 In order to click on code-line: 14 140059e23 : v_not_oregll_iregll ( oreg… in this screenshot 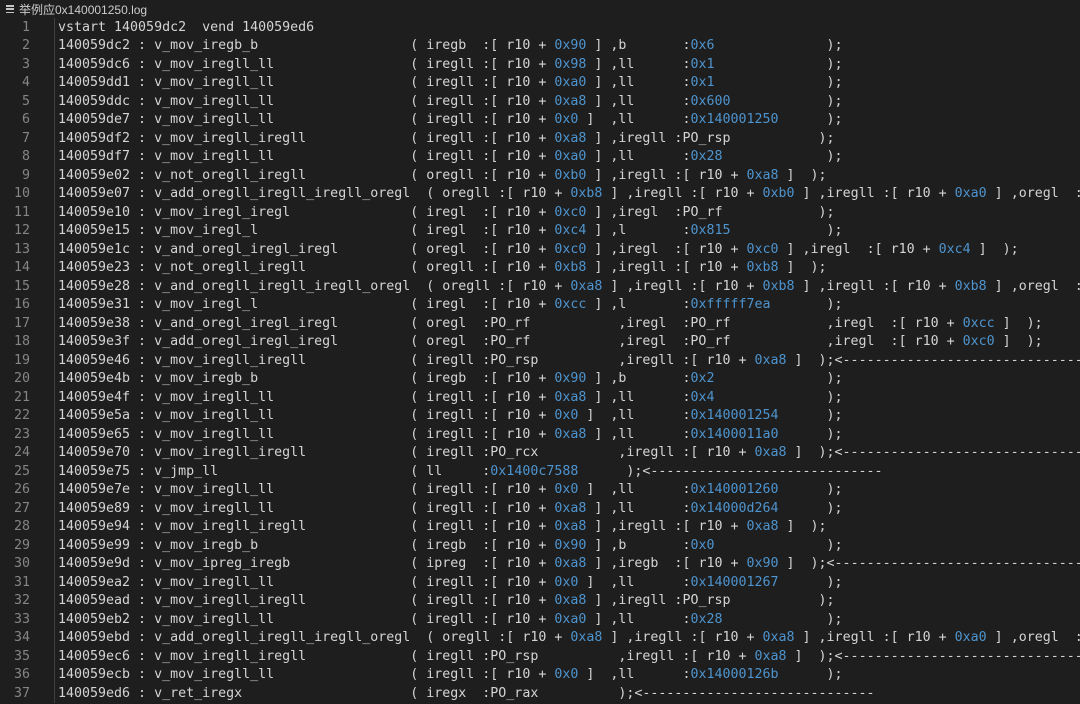, I will do `click(540, 267)`.